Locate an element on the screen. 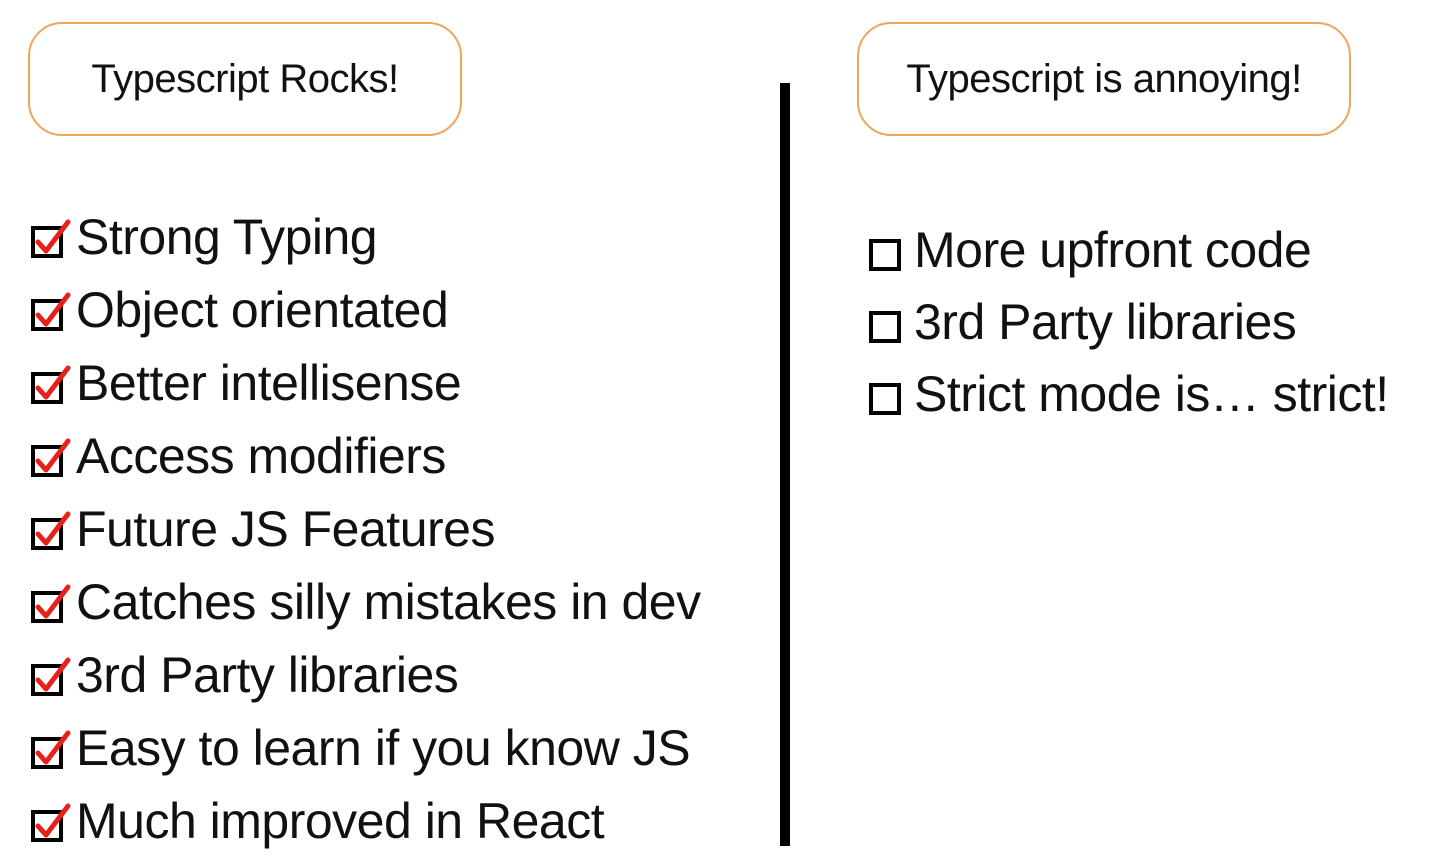 Image resolution: width=1448 pixels, height=857 pixels. item-label: Strong Typing is located at coordinates (227, 236).